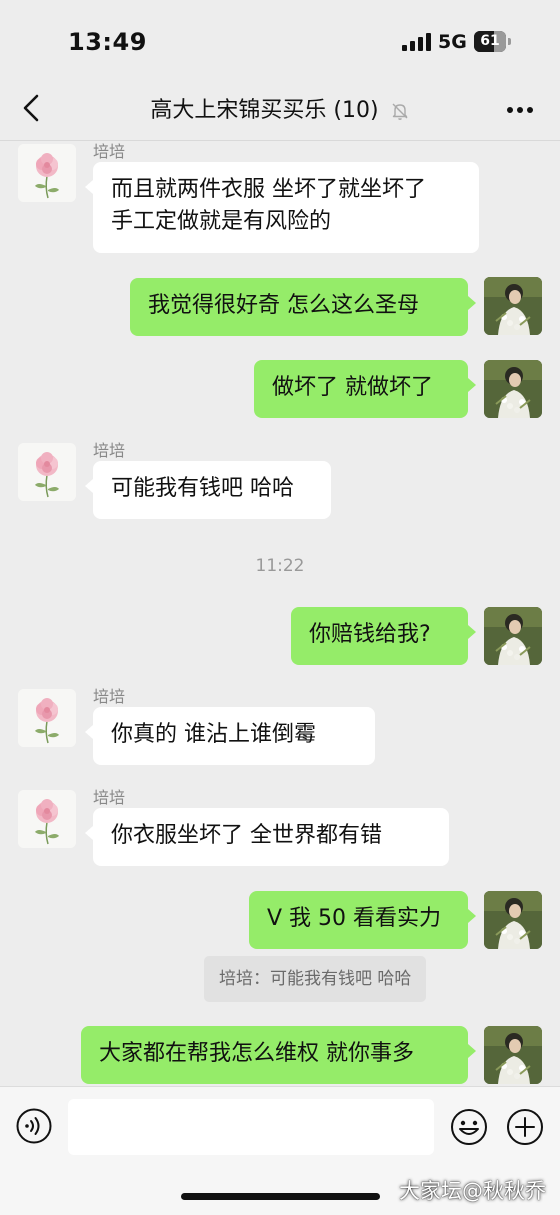 Image resolution: width=560 pixels, height=1215 pixels. Describe the element at coordinates (303, 307) in the screenshot. I see `message-bubble: 我觉得很好奇 怎么这么圣母` at that location.